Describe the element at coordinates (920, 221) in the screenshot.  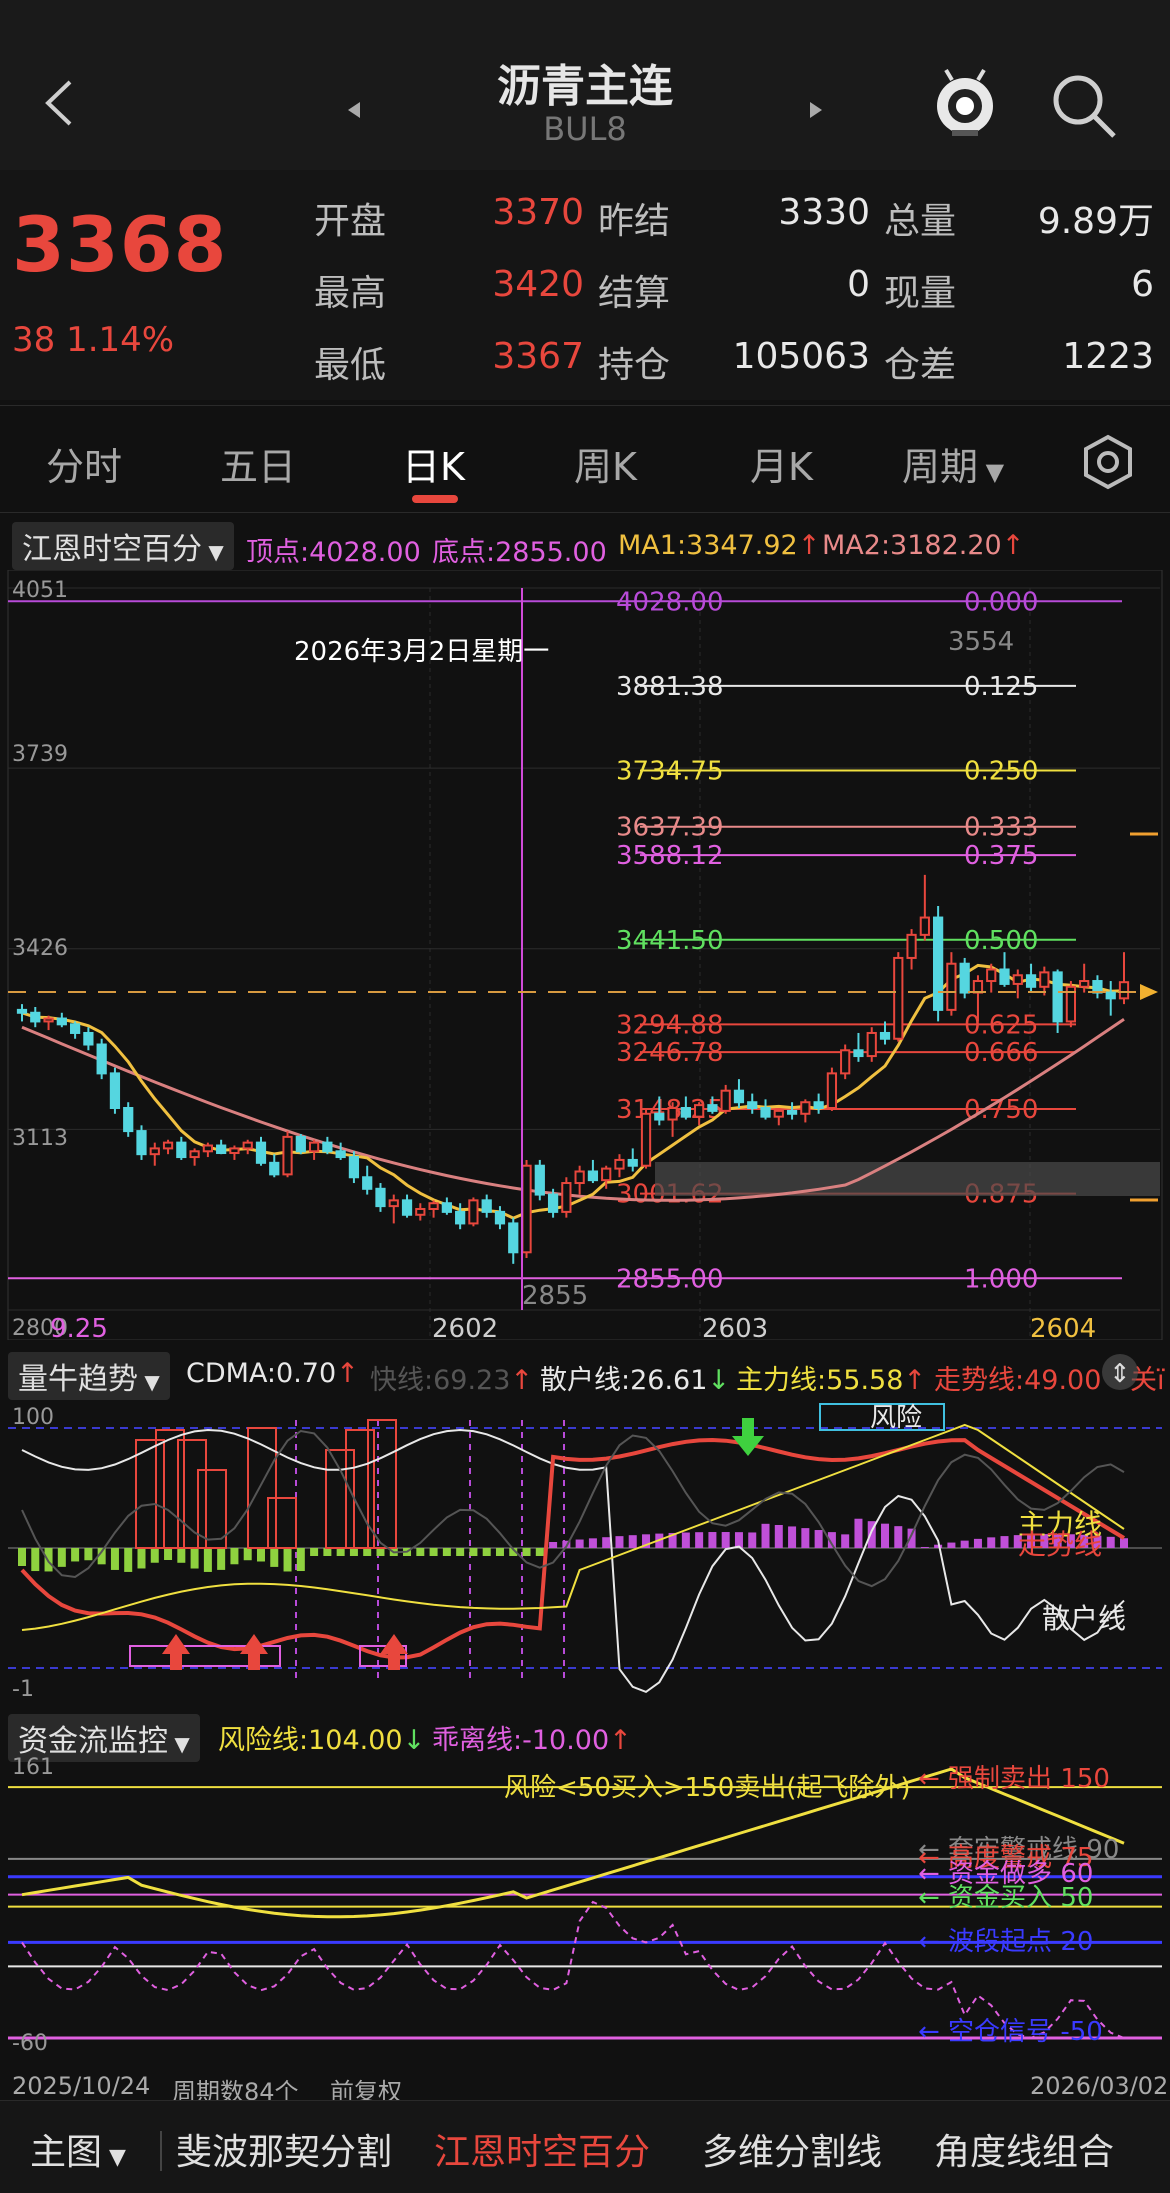
I see `label-volume: 总量` at that location.